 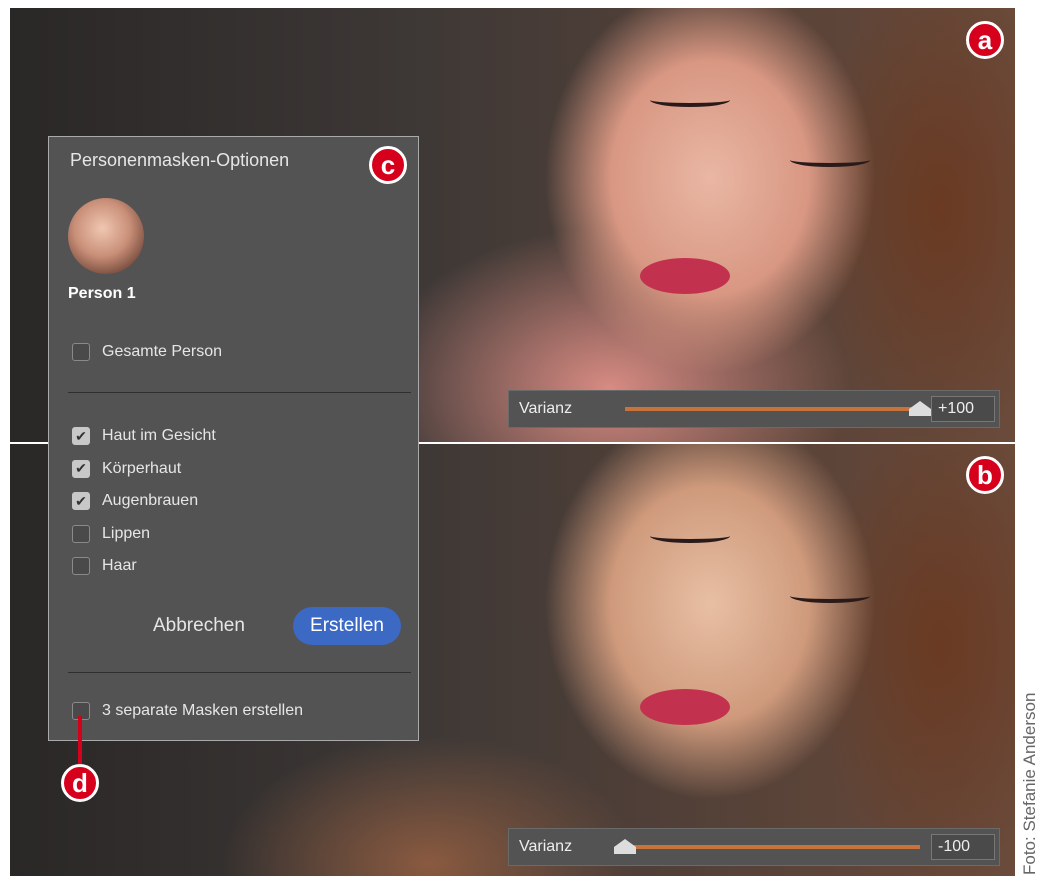 What do you see at coordinates (180, 160) in the screenshot?
I see `dialog-title: Personenmasken-Optionen` at bounding box center [180, 160].